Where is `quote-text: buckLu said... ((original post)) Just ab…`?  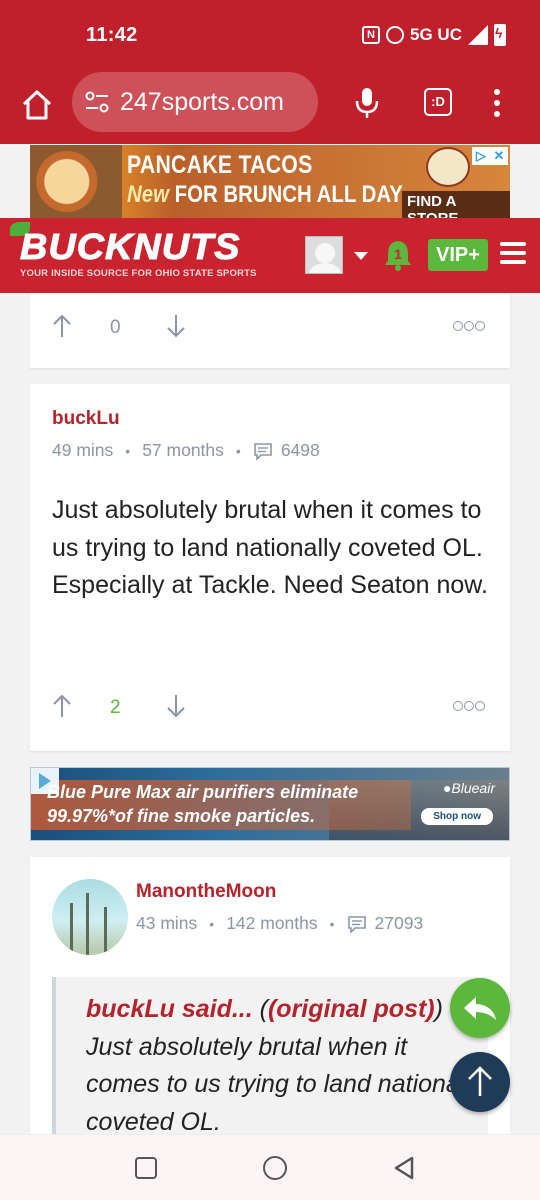 quote-text: buckLu said... ((original post)) Just ab… is located at coordinates (286, 1066).